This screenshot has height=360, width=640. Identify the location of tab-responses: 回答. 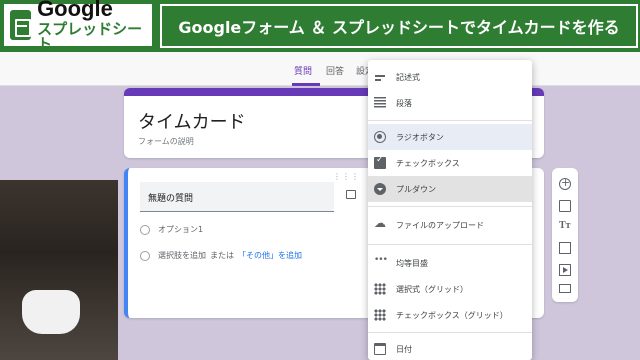
(335, 70).